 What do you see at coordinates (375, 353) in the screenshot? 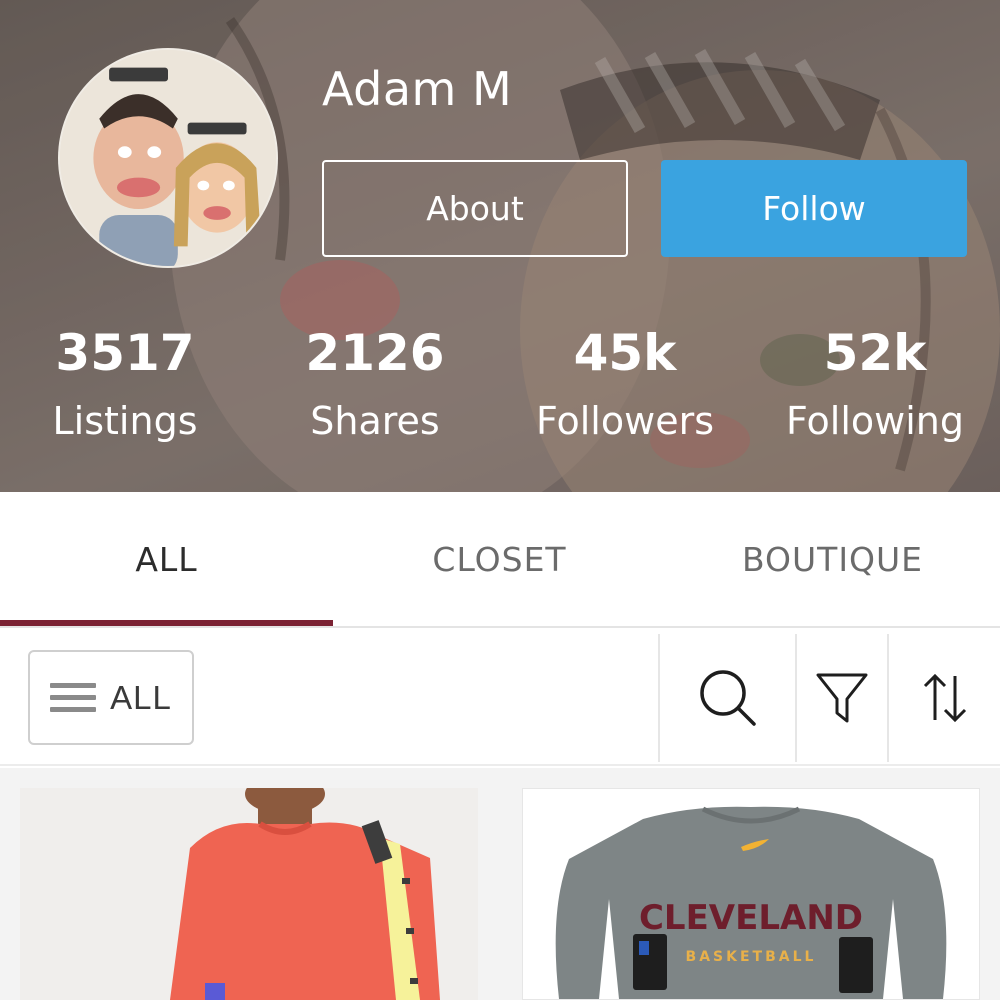
I see `stat-value: 2126` at bounding box center [375, 353].